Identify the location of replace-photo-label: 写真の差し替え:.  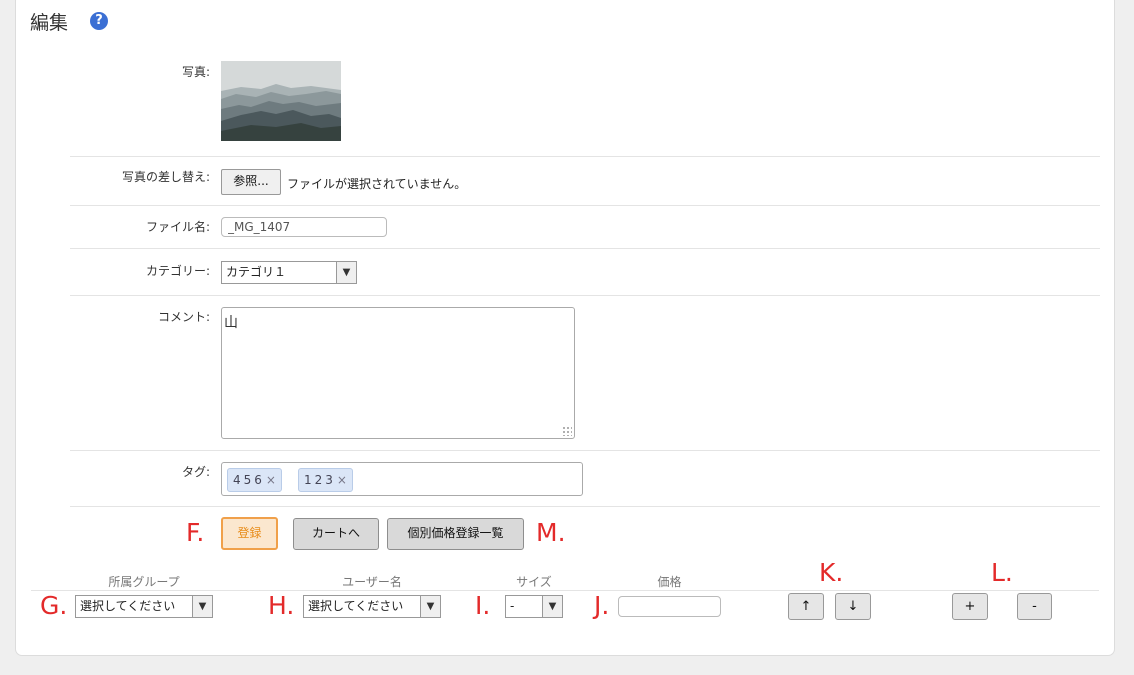
(165, 177).